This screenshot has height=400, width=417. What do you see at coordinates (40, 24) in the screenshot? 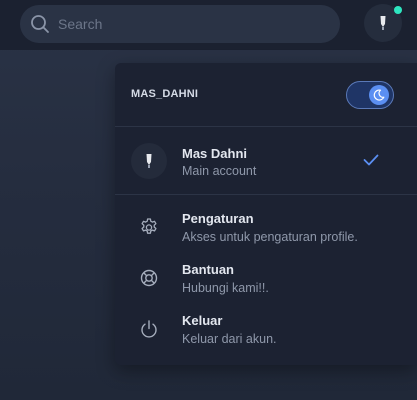
I see `search-icon` at bounding box center [40, 24].